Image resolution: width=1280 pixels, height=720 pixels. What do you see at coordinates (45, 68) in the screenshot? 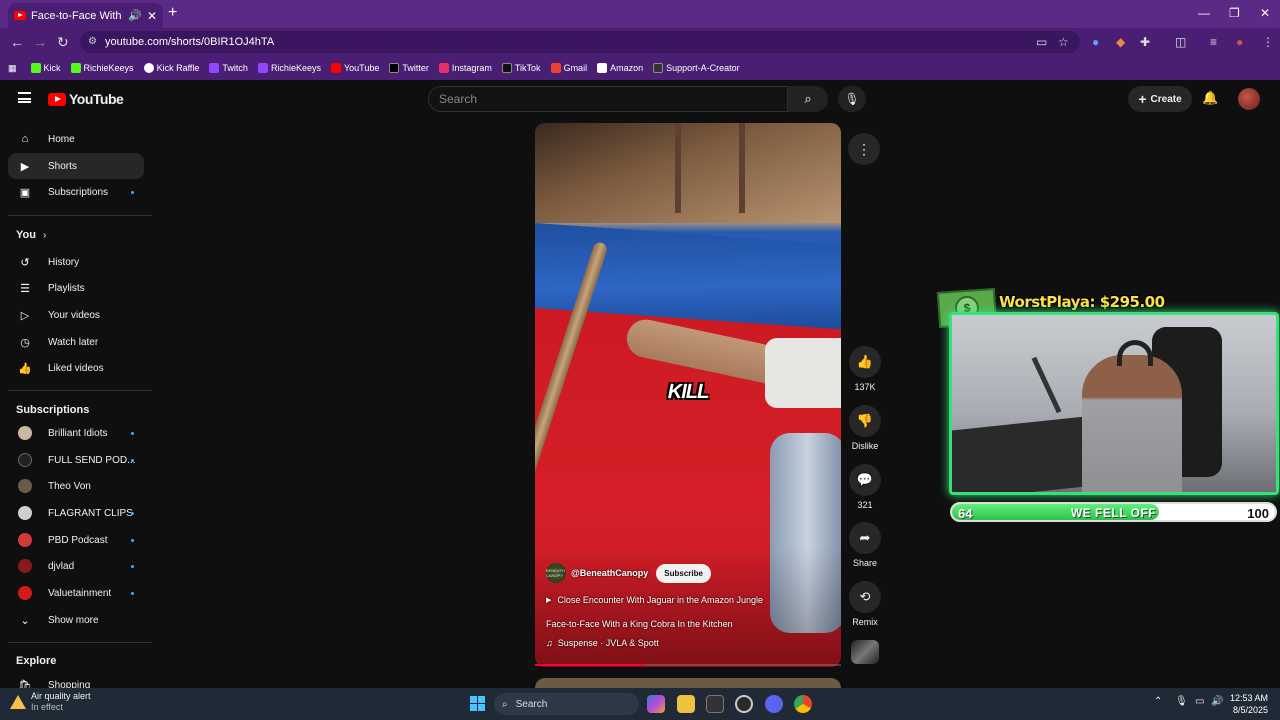
I see `bookmark-kick: Kick` at bounding box center [45, 68].